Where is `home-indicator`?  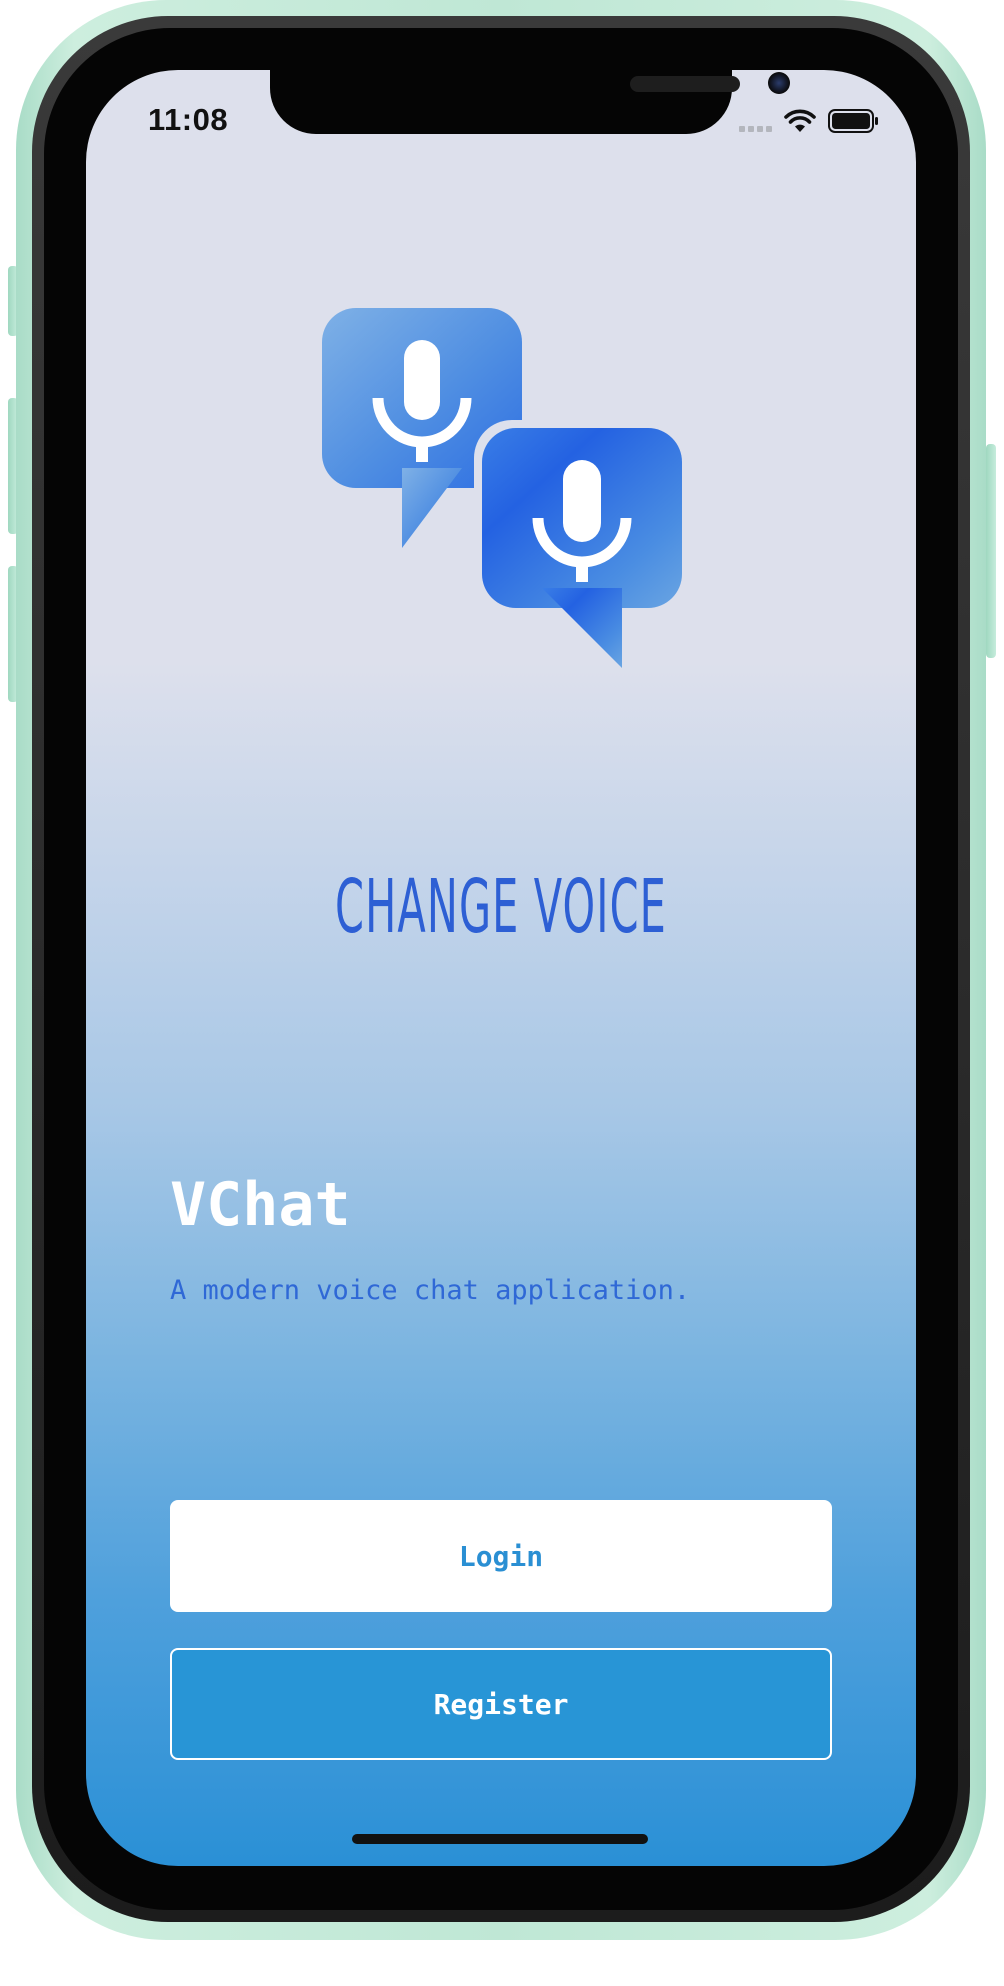 home-indicator is located at coordinates (500, 1839).